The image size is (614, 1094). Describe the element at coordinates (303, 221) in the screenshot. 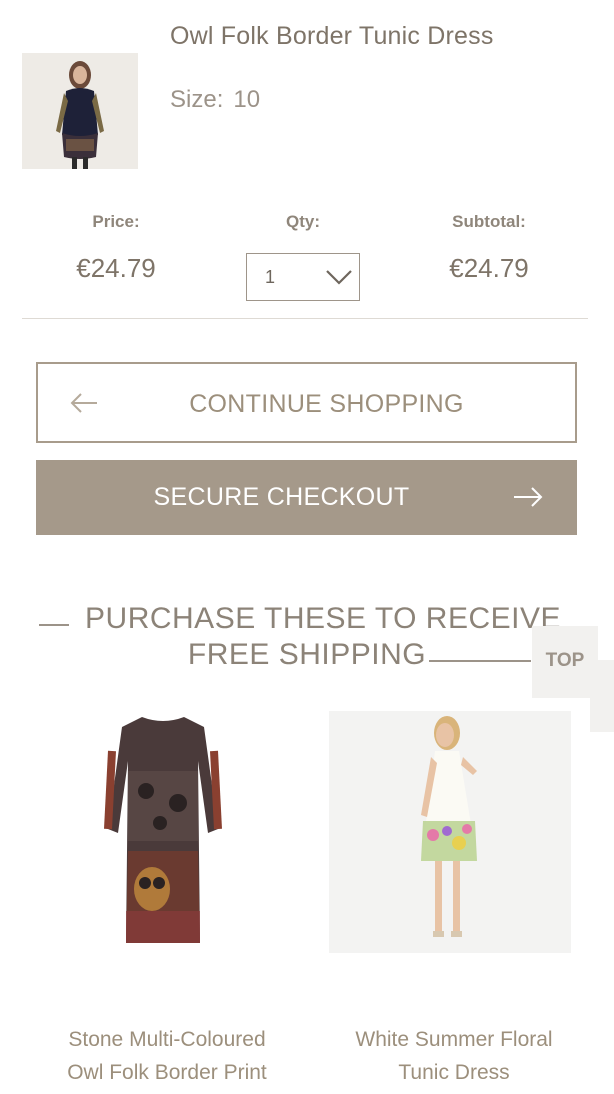

I see `qty-label: Qty:` at that location.